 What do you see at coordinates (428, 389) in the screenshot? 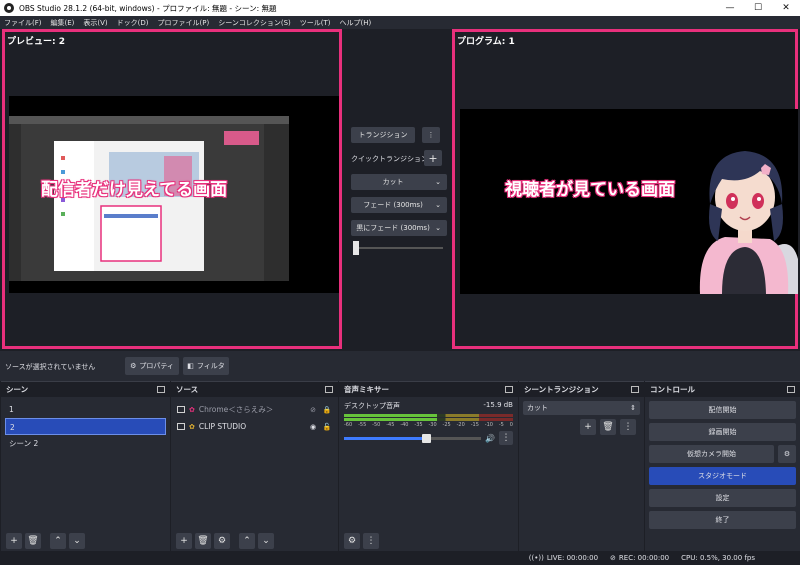
I see `audio-mixer-dock-header: 音声ミキサー` at bounding box center [428, 389].